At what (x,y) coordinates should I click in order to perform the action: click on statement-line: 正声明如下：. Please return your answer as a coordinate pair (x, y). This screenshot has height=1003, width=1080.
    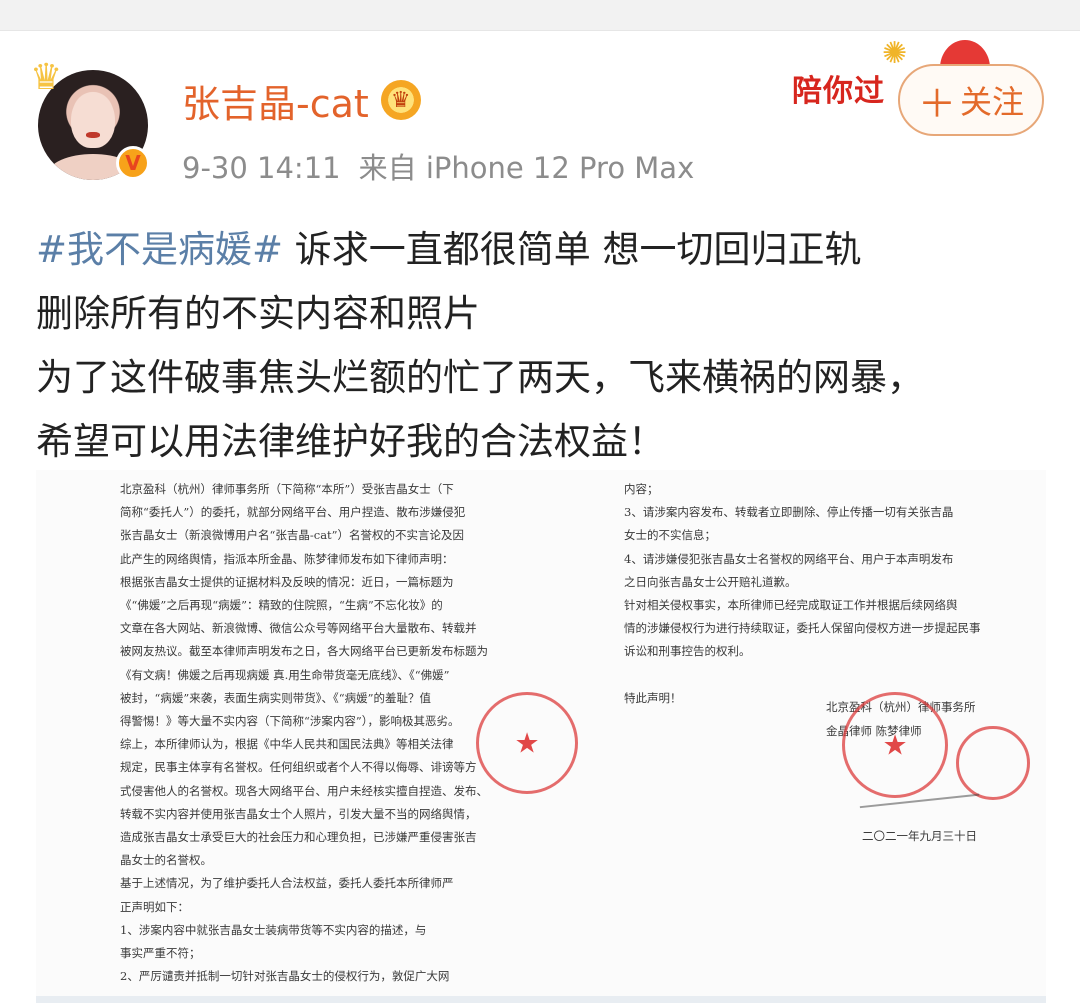
    Looking at the image, I should click on (154, 906).